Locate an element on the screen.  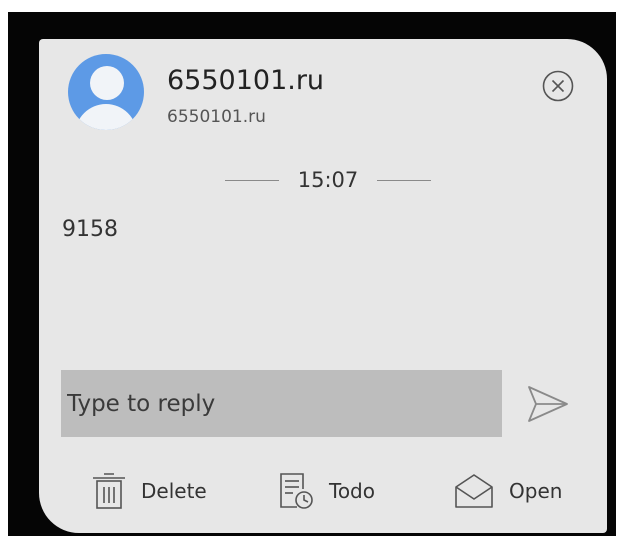
send-button is located at coordinates (548, 404).